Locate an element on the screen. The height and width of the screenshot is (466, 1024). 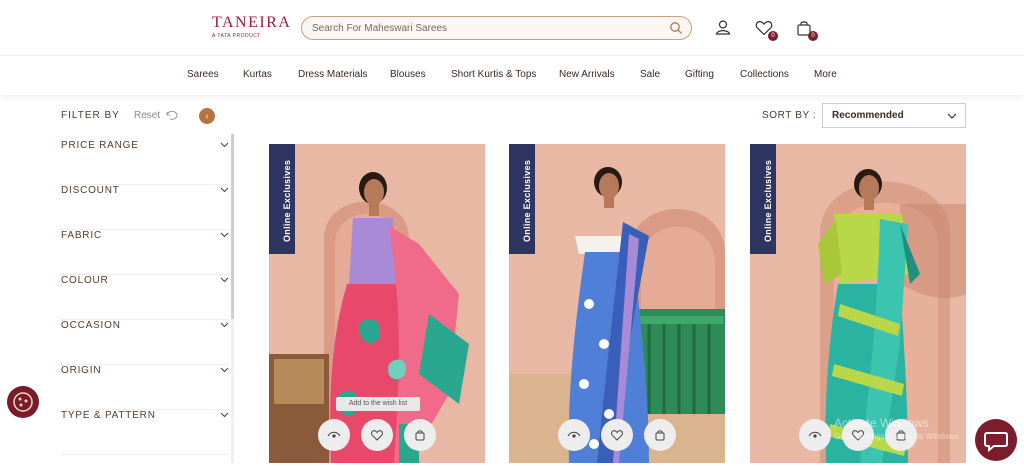
filter-label: FABRIC is located at coordinates (81, 235).